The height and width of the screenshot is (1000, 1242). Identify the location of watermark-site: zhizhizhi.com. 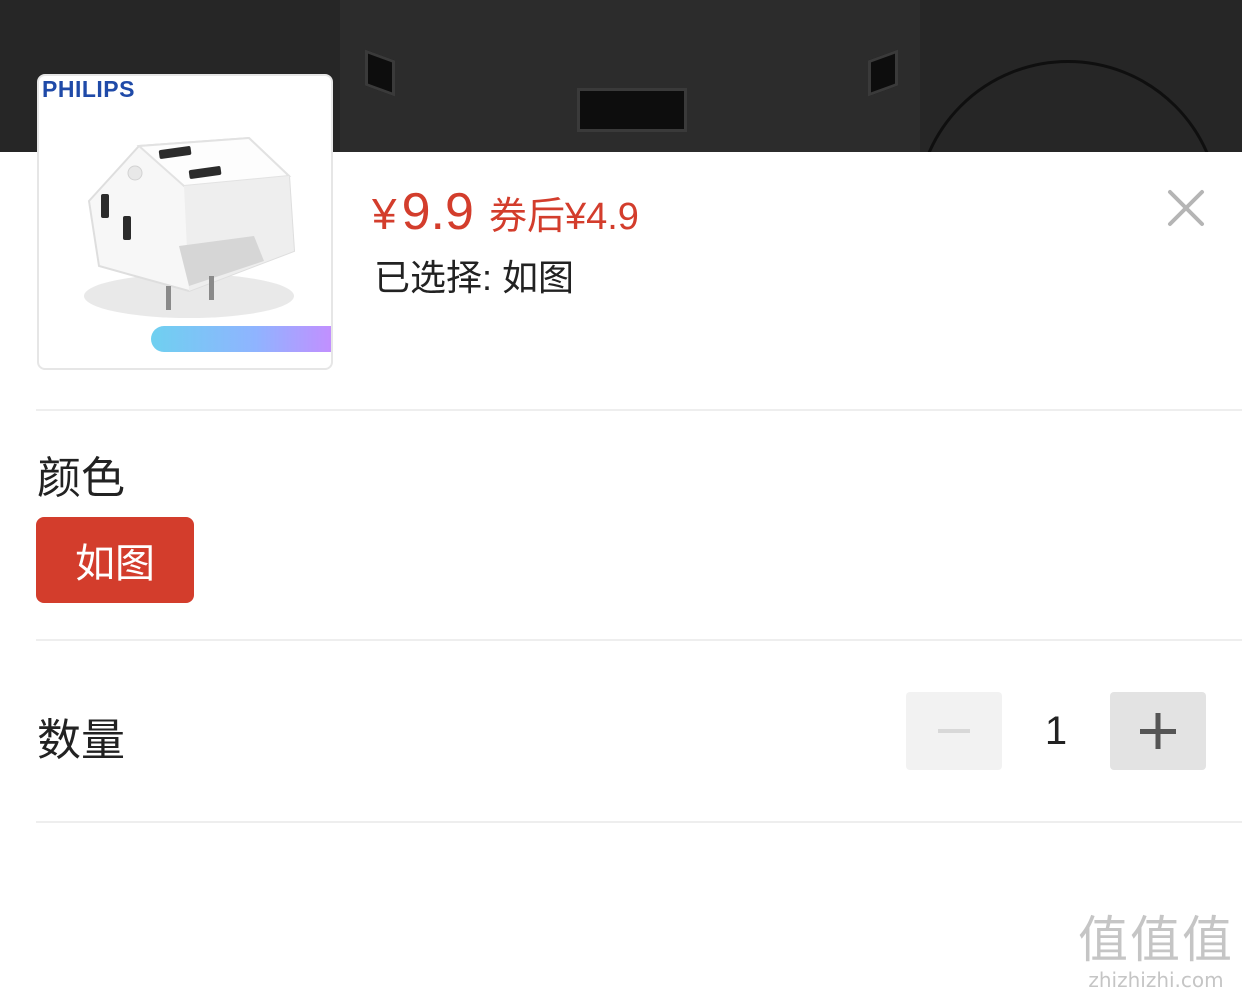
(1156, 980).